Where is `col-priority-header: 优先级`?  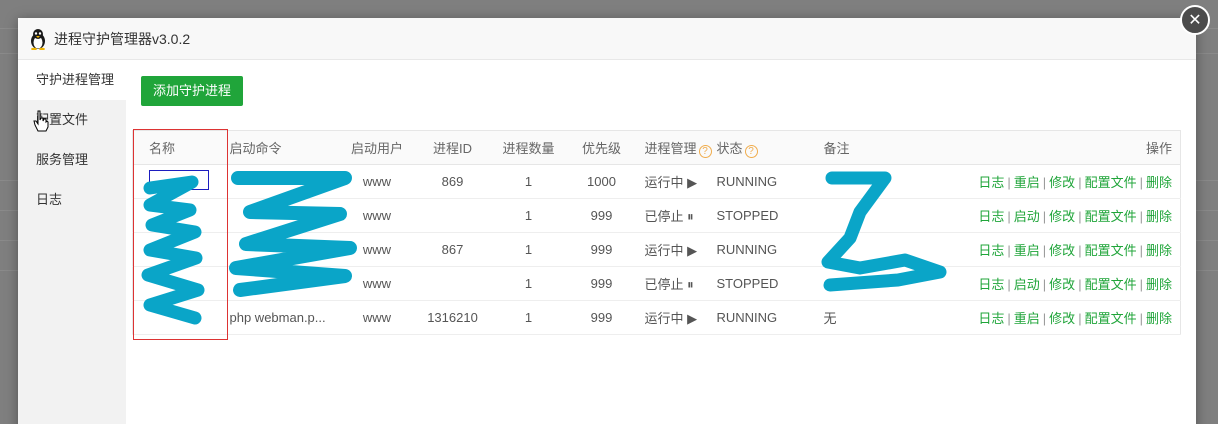 col-priority-header: 优先级 is located at coordinates (601, 147).